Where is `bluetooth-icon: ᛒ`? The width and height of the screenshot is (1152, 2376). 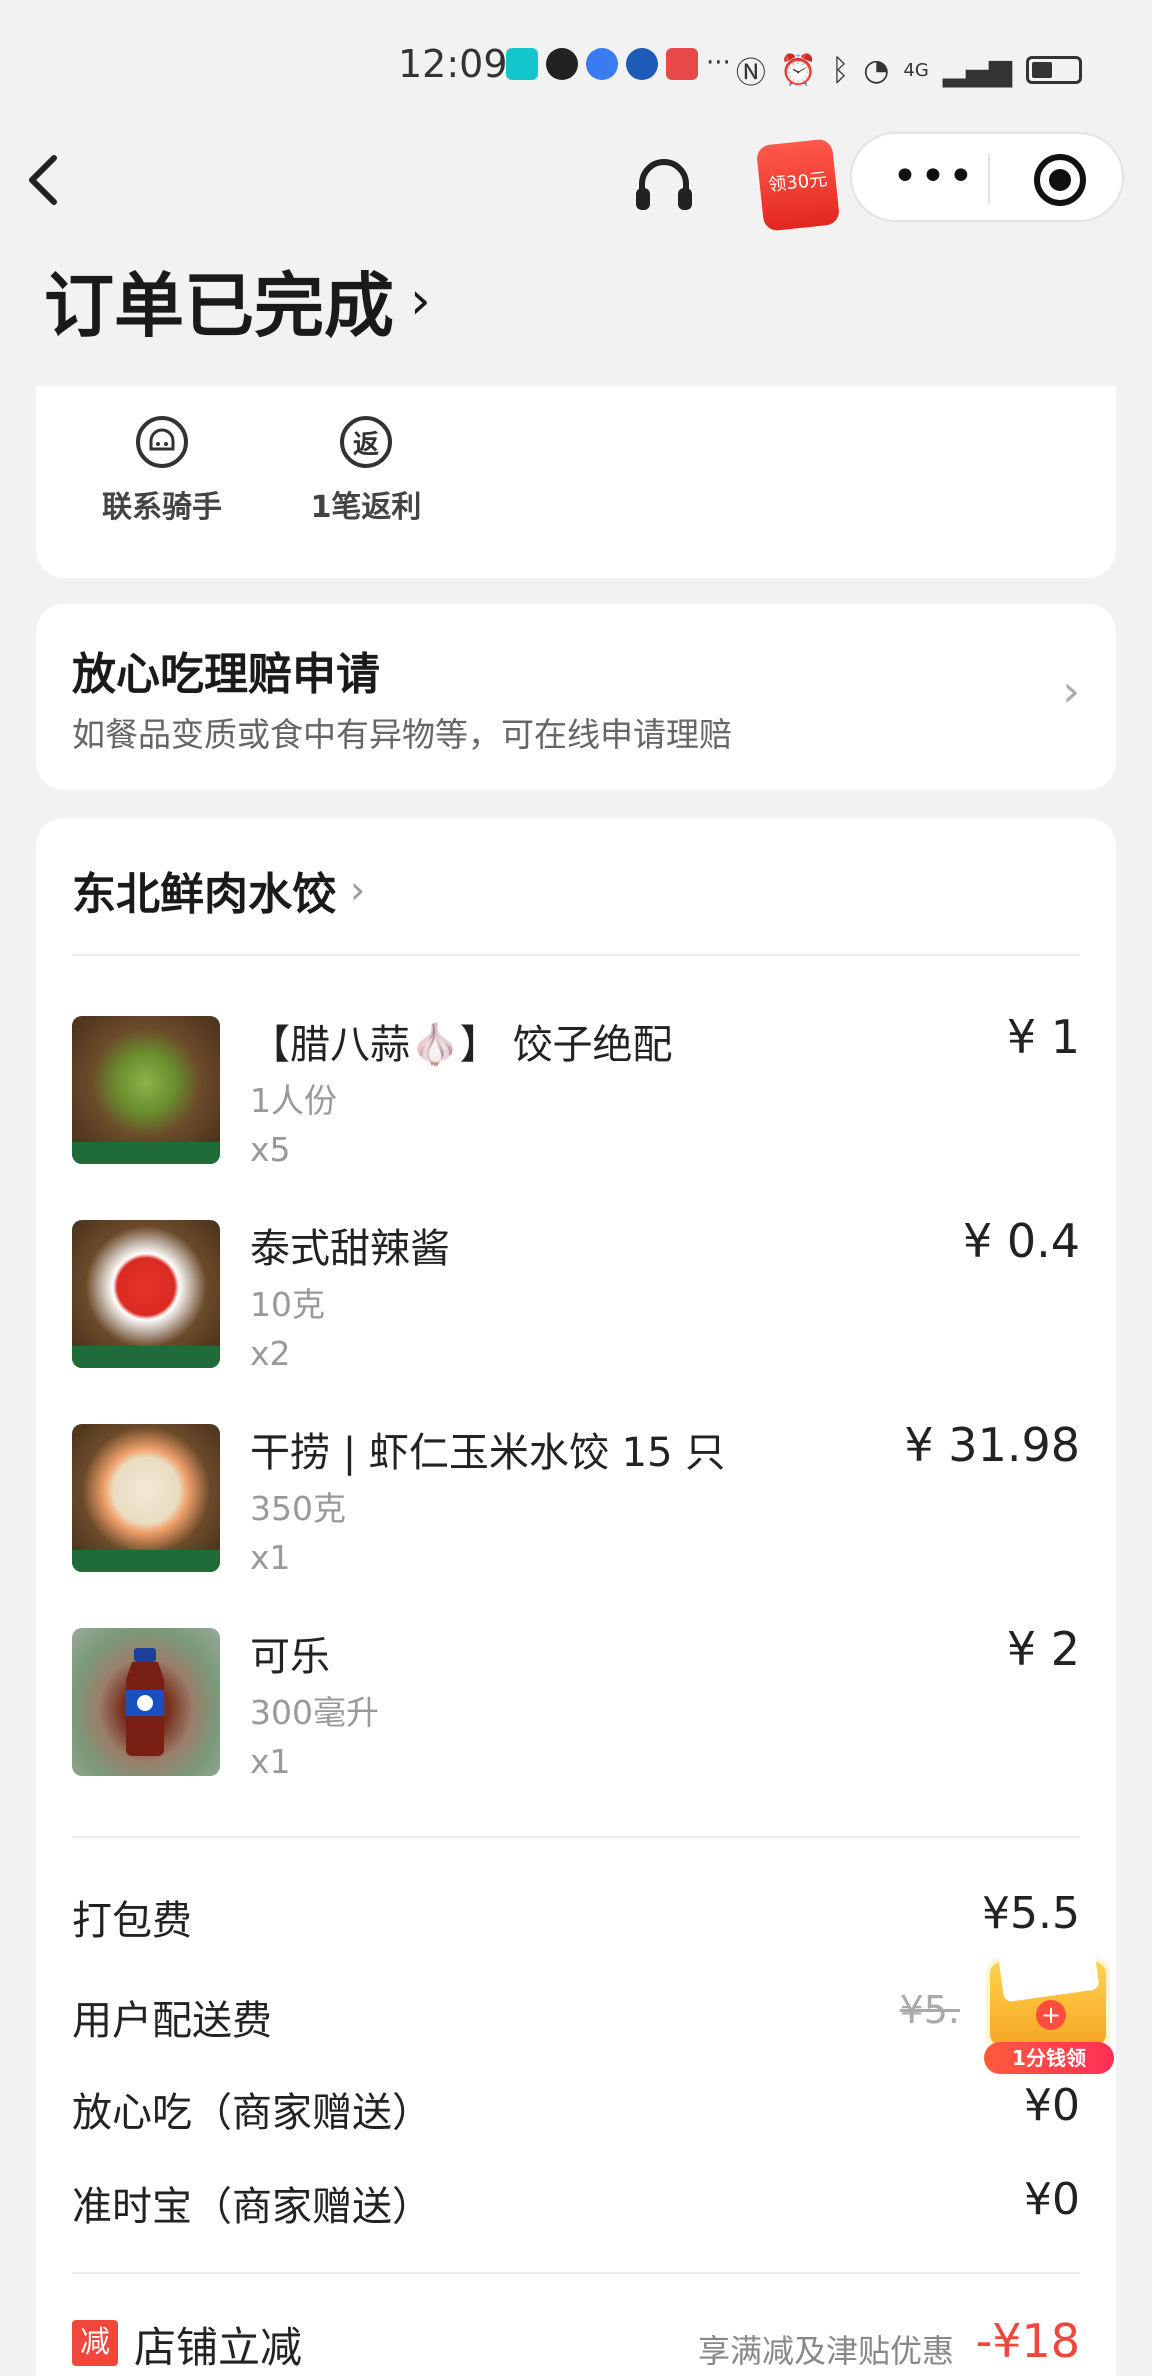
bluetooth-icon: ᛒ is located at coordinates (840, 70).